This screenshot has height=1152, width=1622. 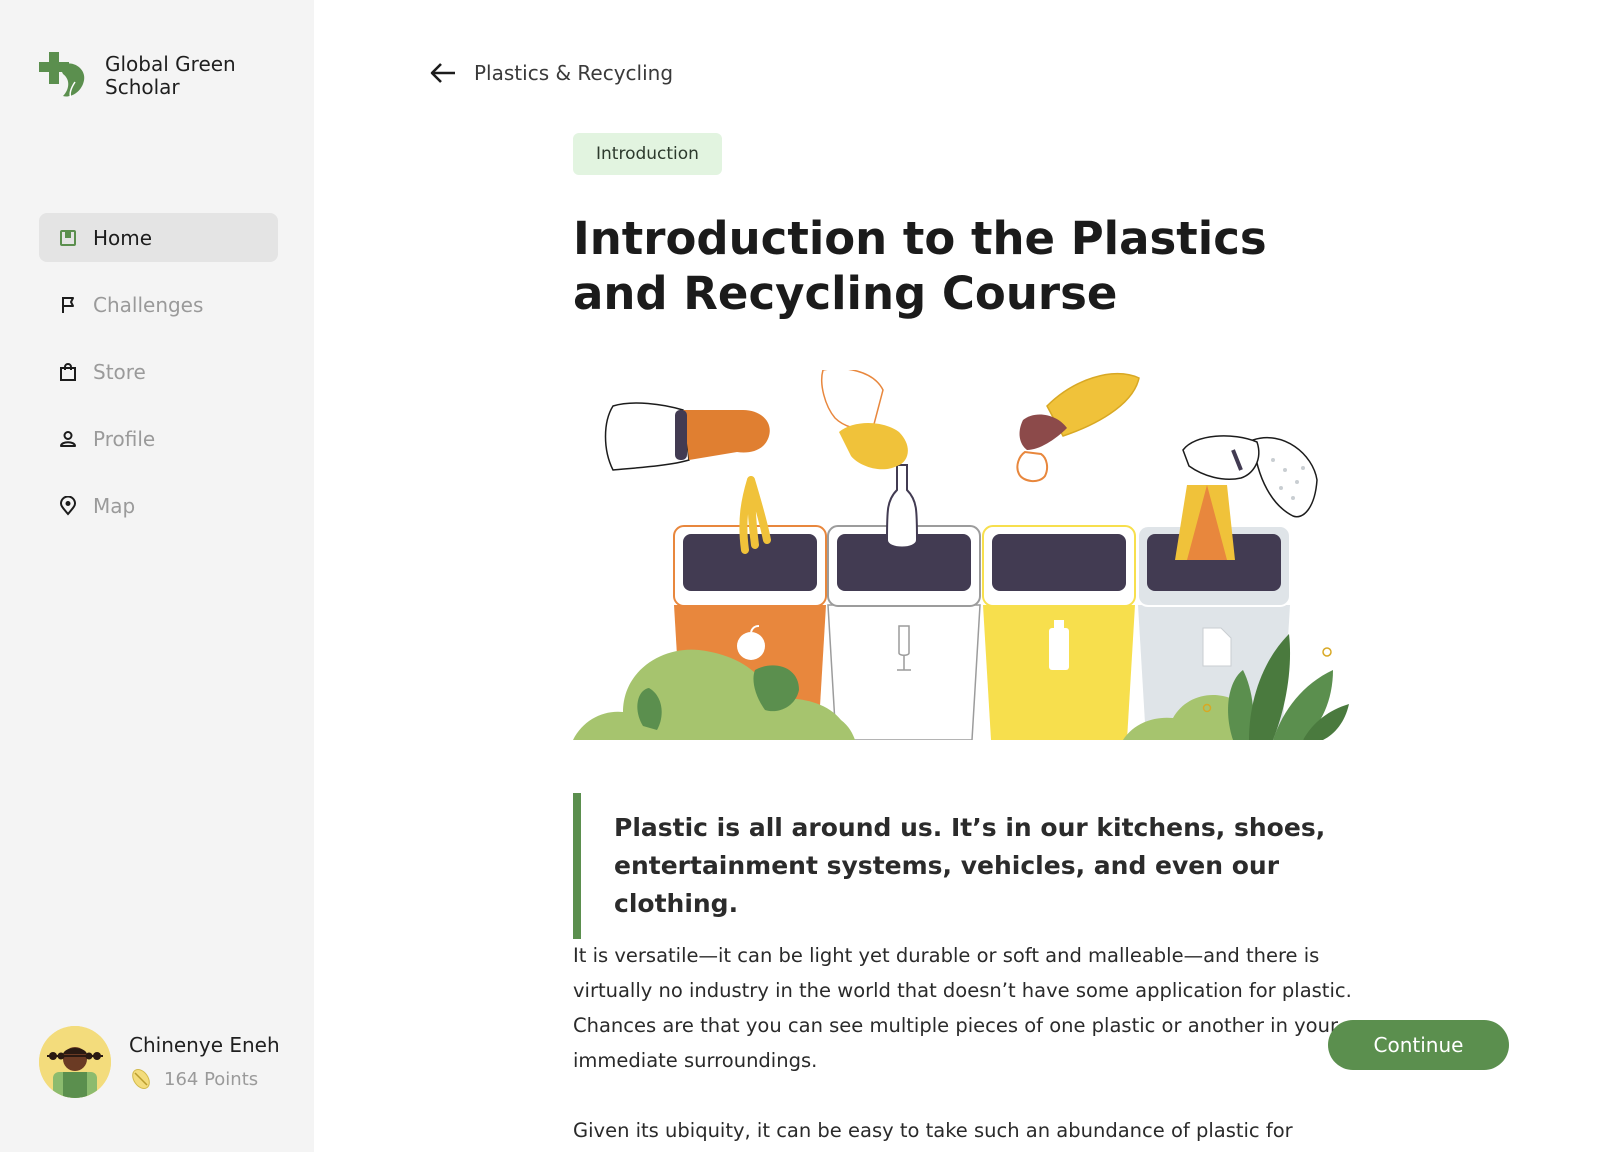 I want to click on user-profile-card: Chinenye Eneh 164 Points, so click(x=159, y=1062).